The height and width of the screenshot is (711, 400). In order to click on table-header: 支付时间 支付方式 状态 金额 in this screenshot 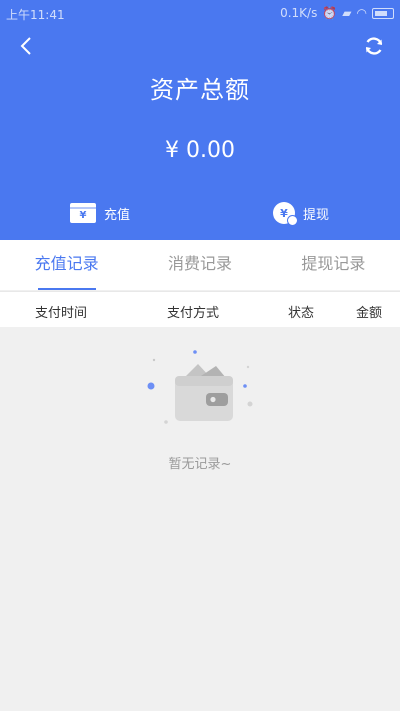, I will do `click(200, 309)`.